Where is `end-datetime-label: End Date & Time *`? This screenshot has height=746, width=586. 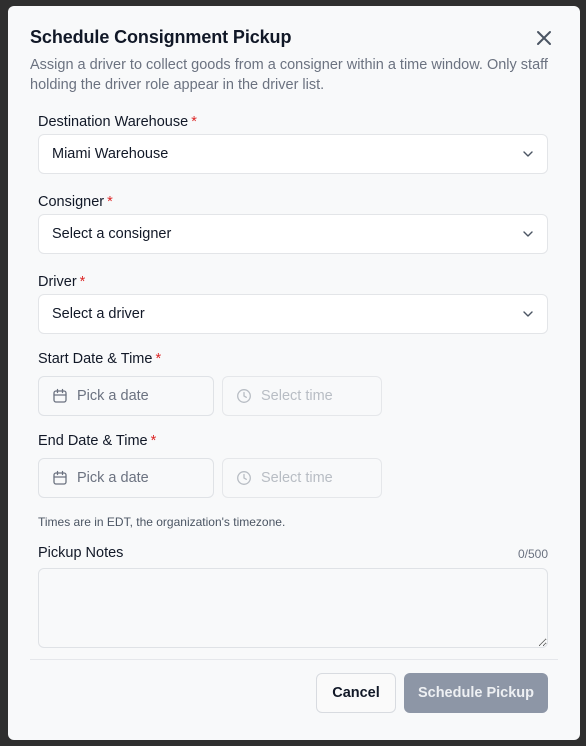 end-datetime-label: End Date & Time * is located at coordinates (97, 441).